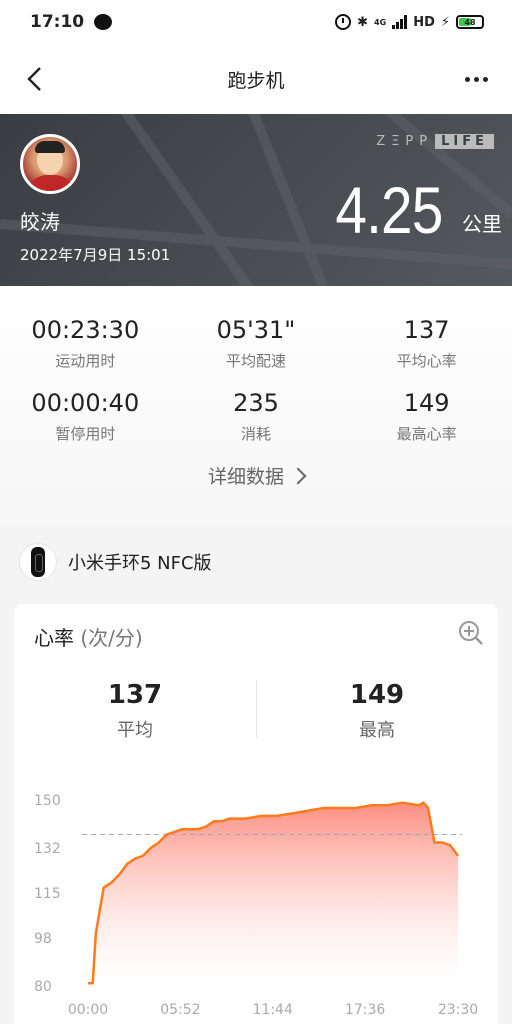 The image size is (512, 1024). I want to click on status-time: 17:10, so click(57, 22).